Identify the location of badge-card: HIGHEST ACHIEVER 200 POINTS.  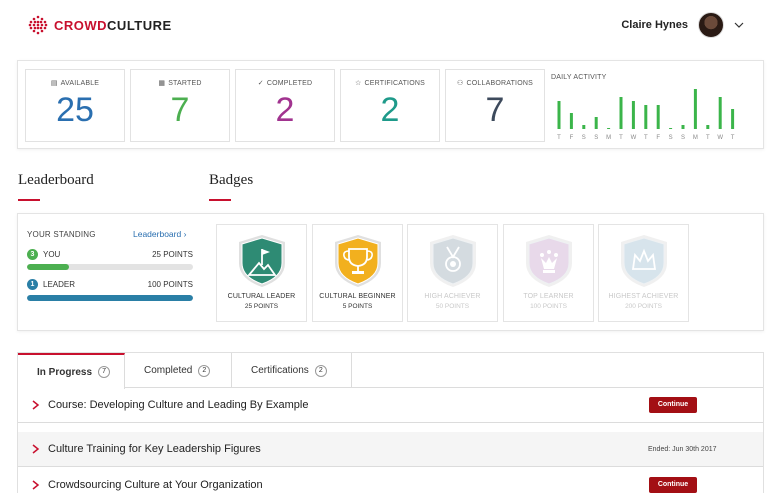
(643, 273).